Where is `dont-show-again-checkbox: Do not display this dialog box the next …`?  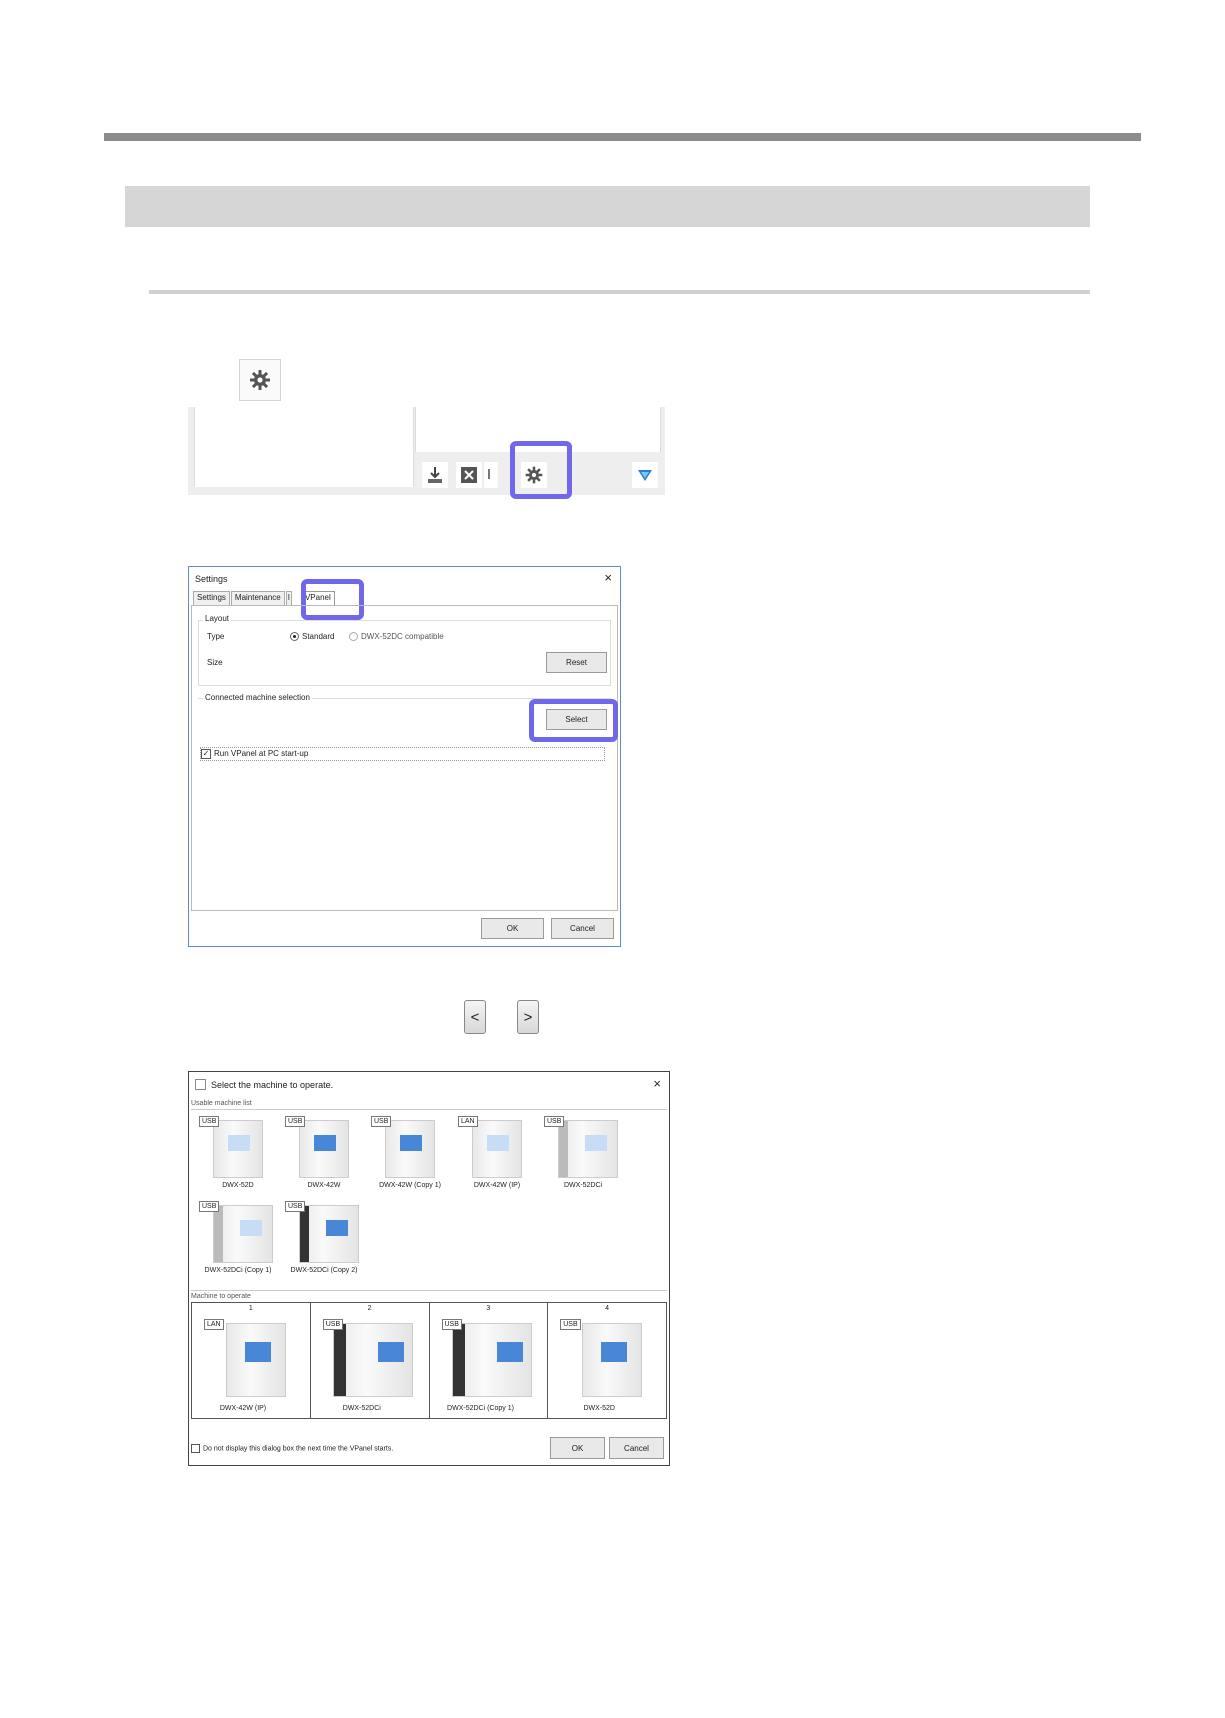 dont-show-again-checkbox: Do not display this dialog box the next … is located at coordinates (292, 1448).